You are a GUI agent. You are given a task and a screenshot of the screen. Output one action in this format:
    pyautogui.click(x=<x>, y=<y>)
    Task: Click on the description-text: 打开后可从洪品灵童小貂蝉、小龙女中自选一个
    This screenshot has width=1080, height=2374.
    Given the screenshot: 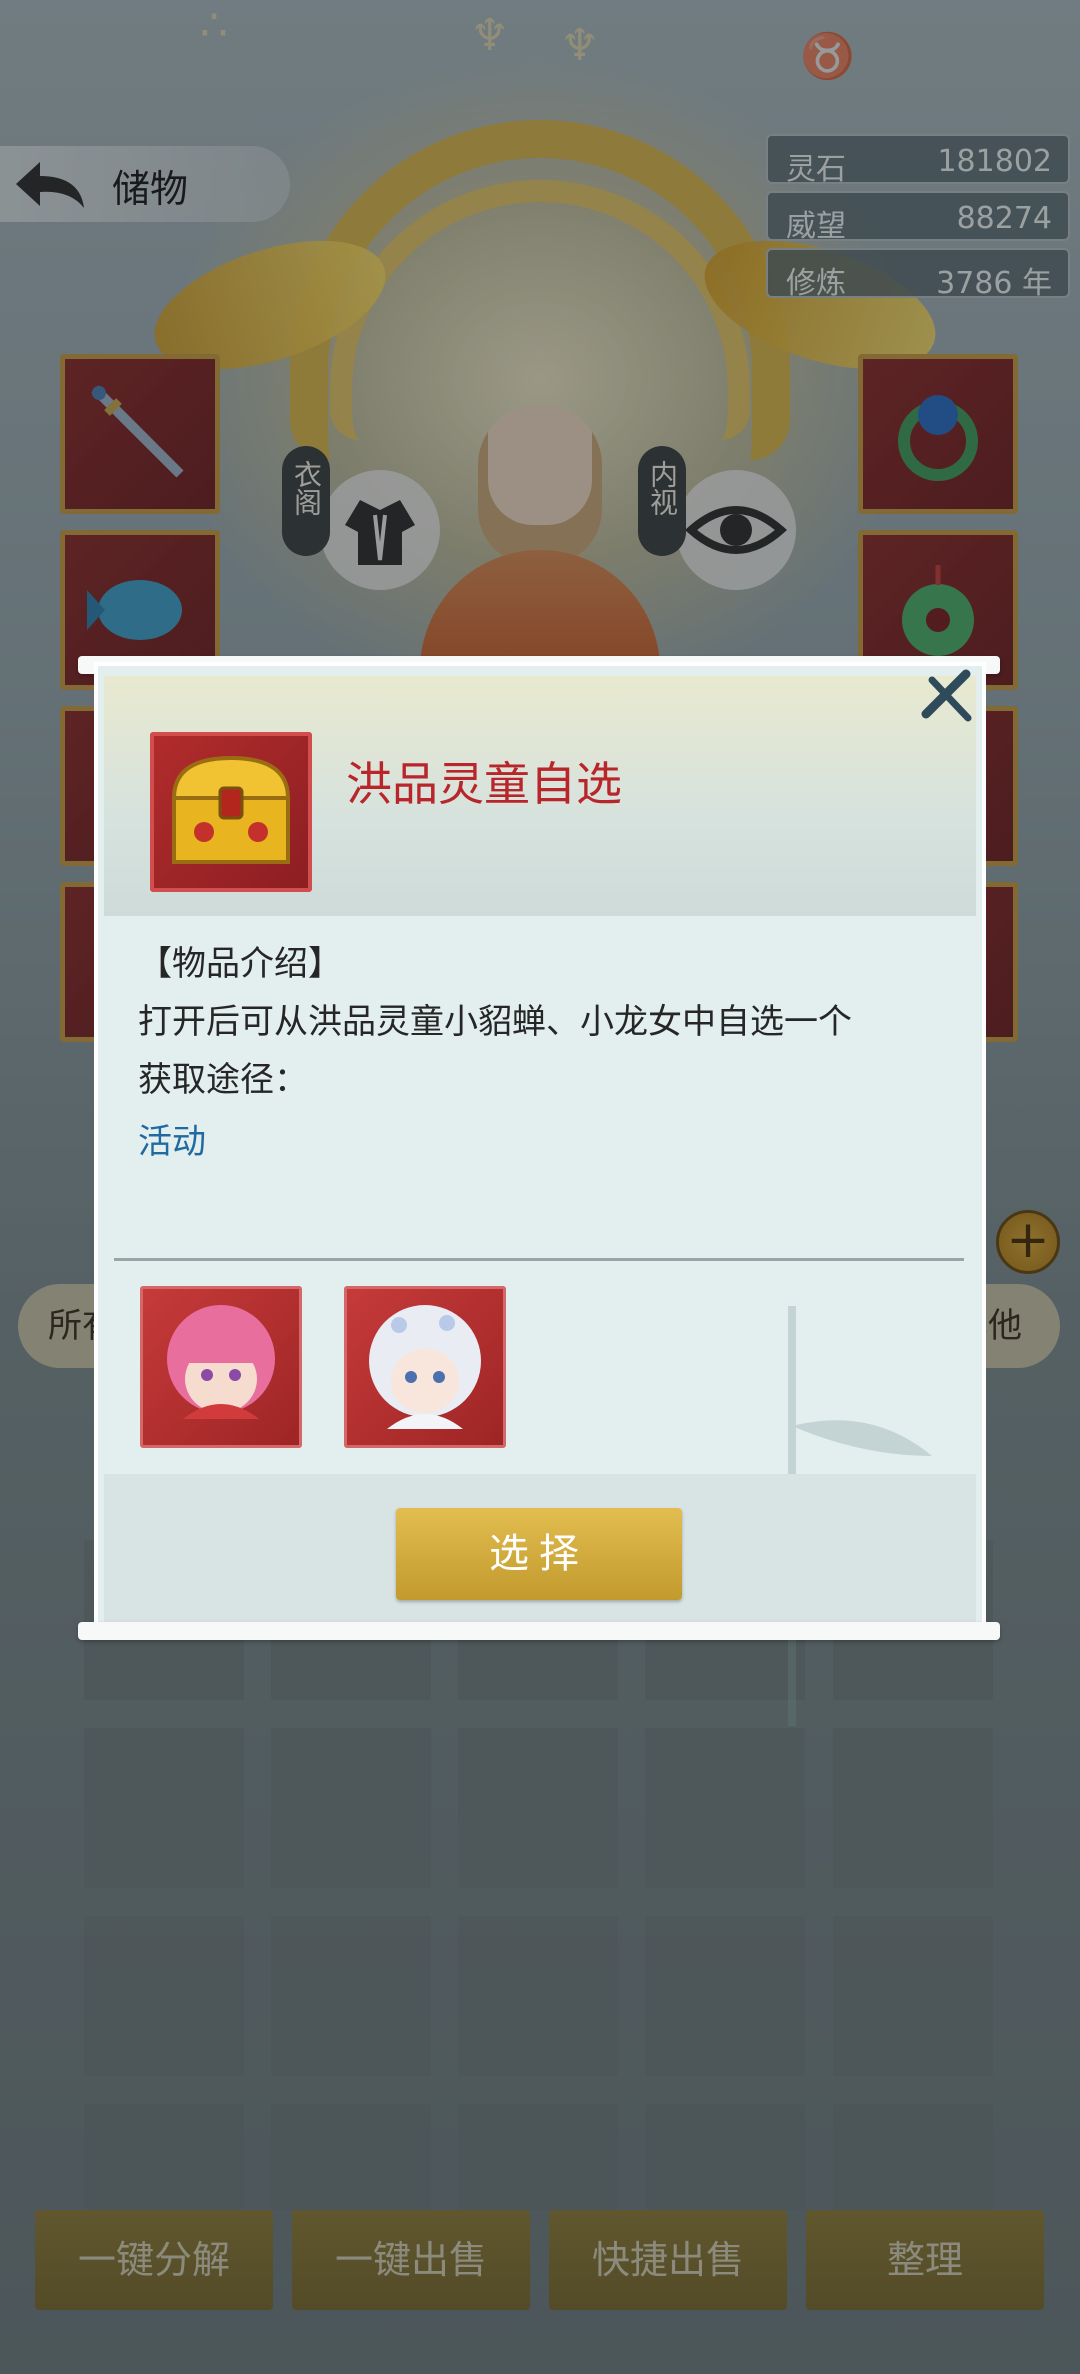 What is the action you would take?
    pyautogui.click(x=495, y=1022)
    